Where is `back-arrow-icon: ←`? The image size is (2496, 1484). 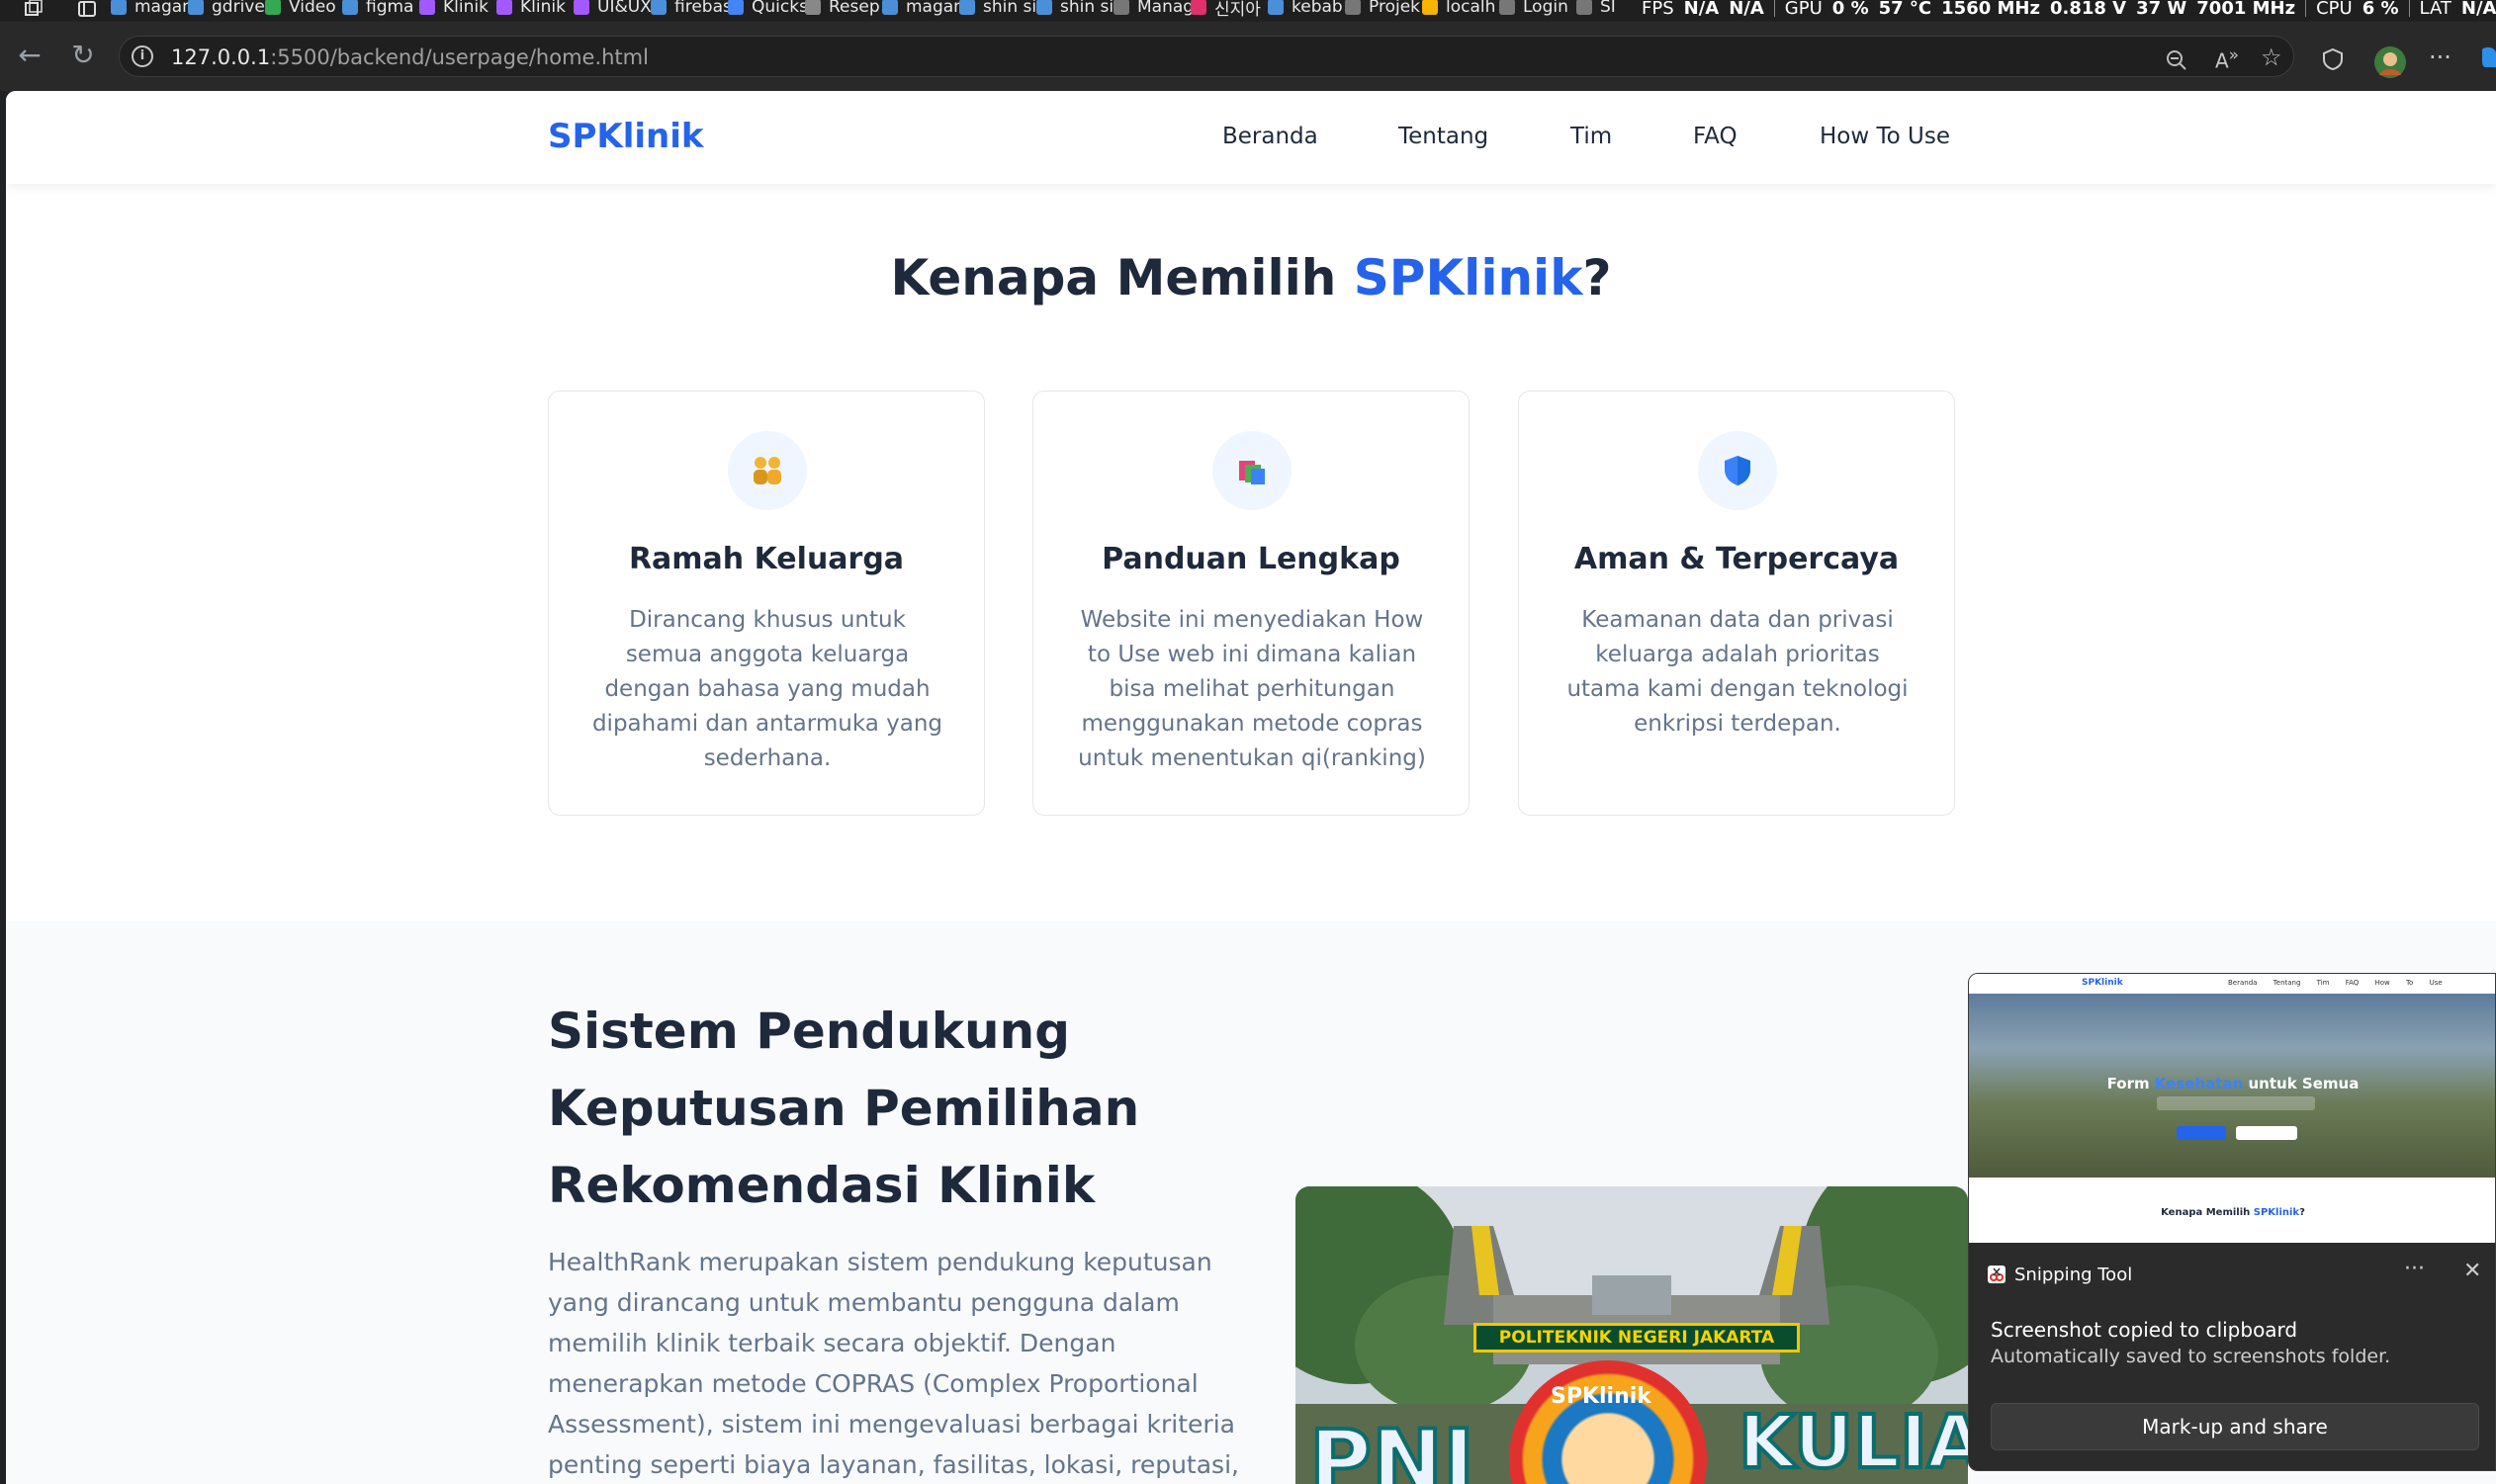
back-arrow-icon: ← is located at coordinates (29, 55).